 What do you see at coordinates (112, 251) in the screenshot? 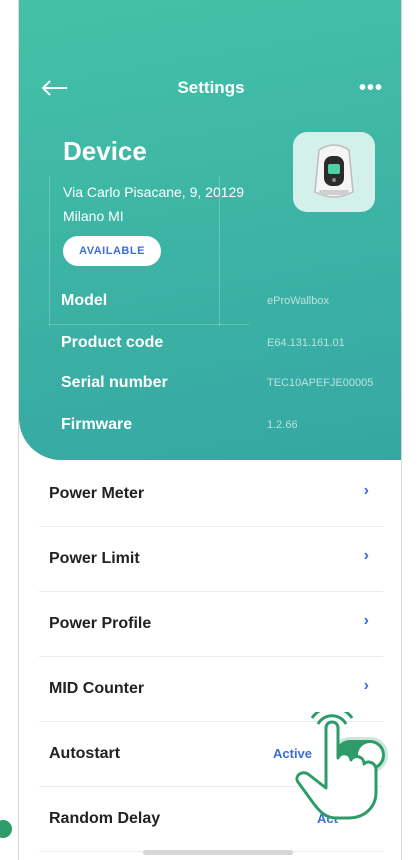
I see `status-badge: AVAILABLE` at bounding box center [112, 251].